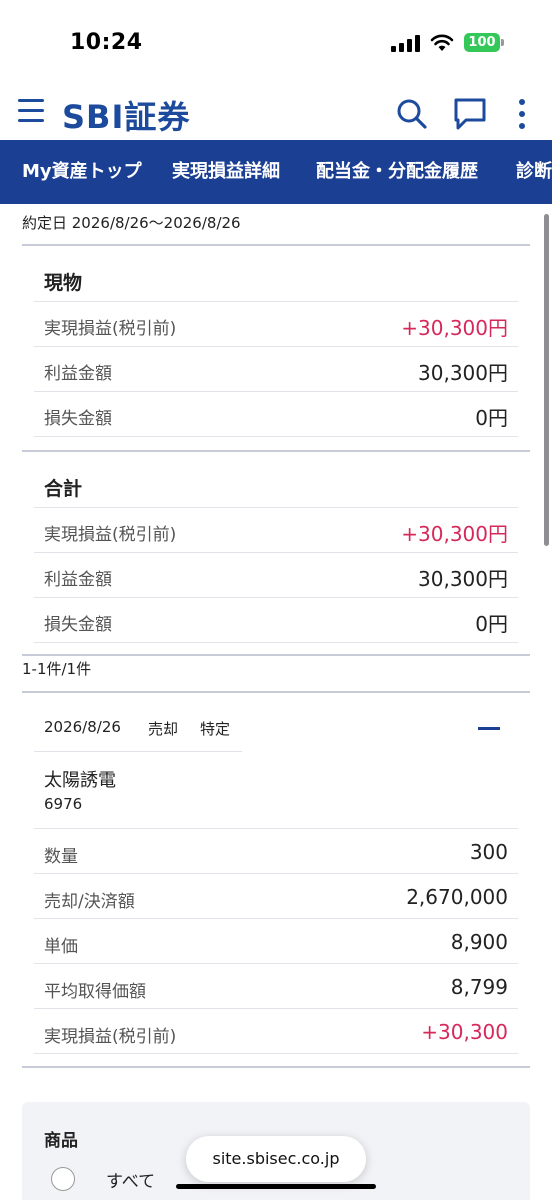 Image resolution: width=552 pixels, height=1200 pixels. Describe the element at coordinates (126, 115) in the screenshot. I see `sbi-logo: SBI証券` at that location.